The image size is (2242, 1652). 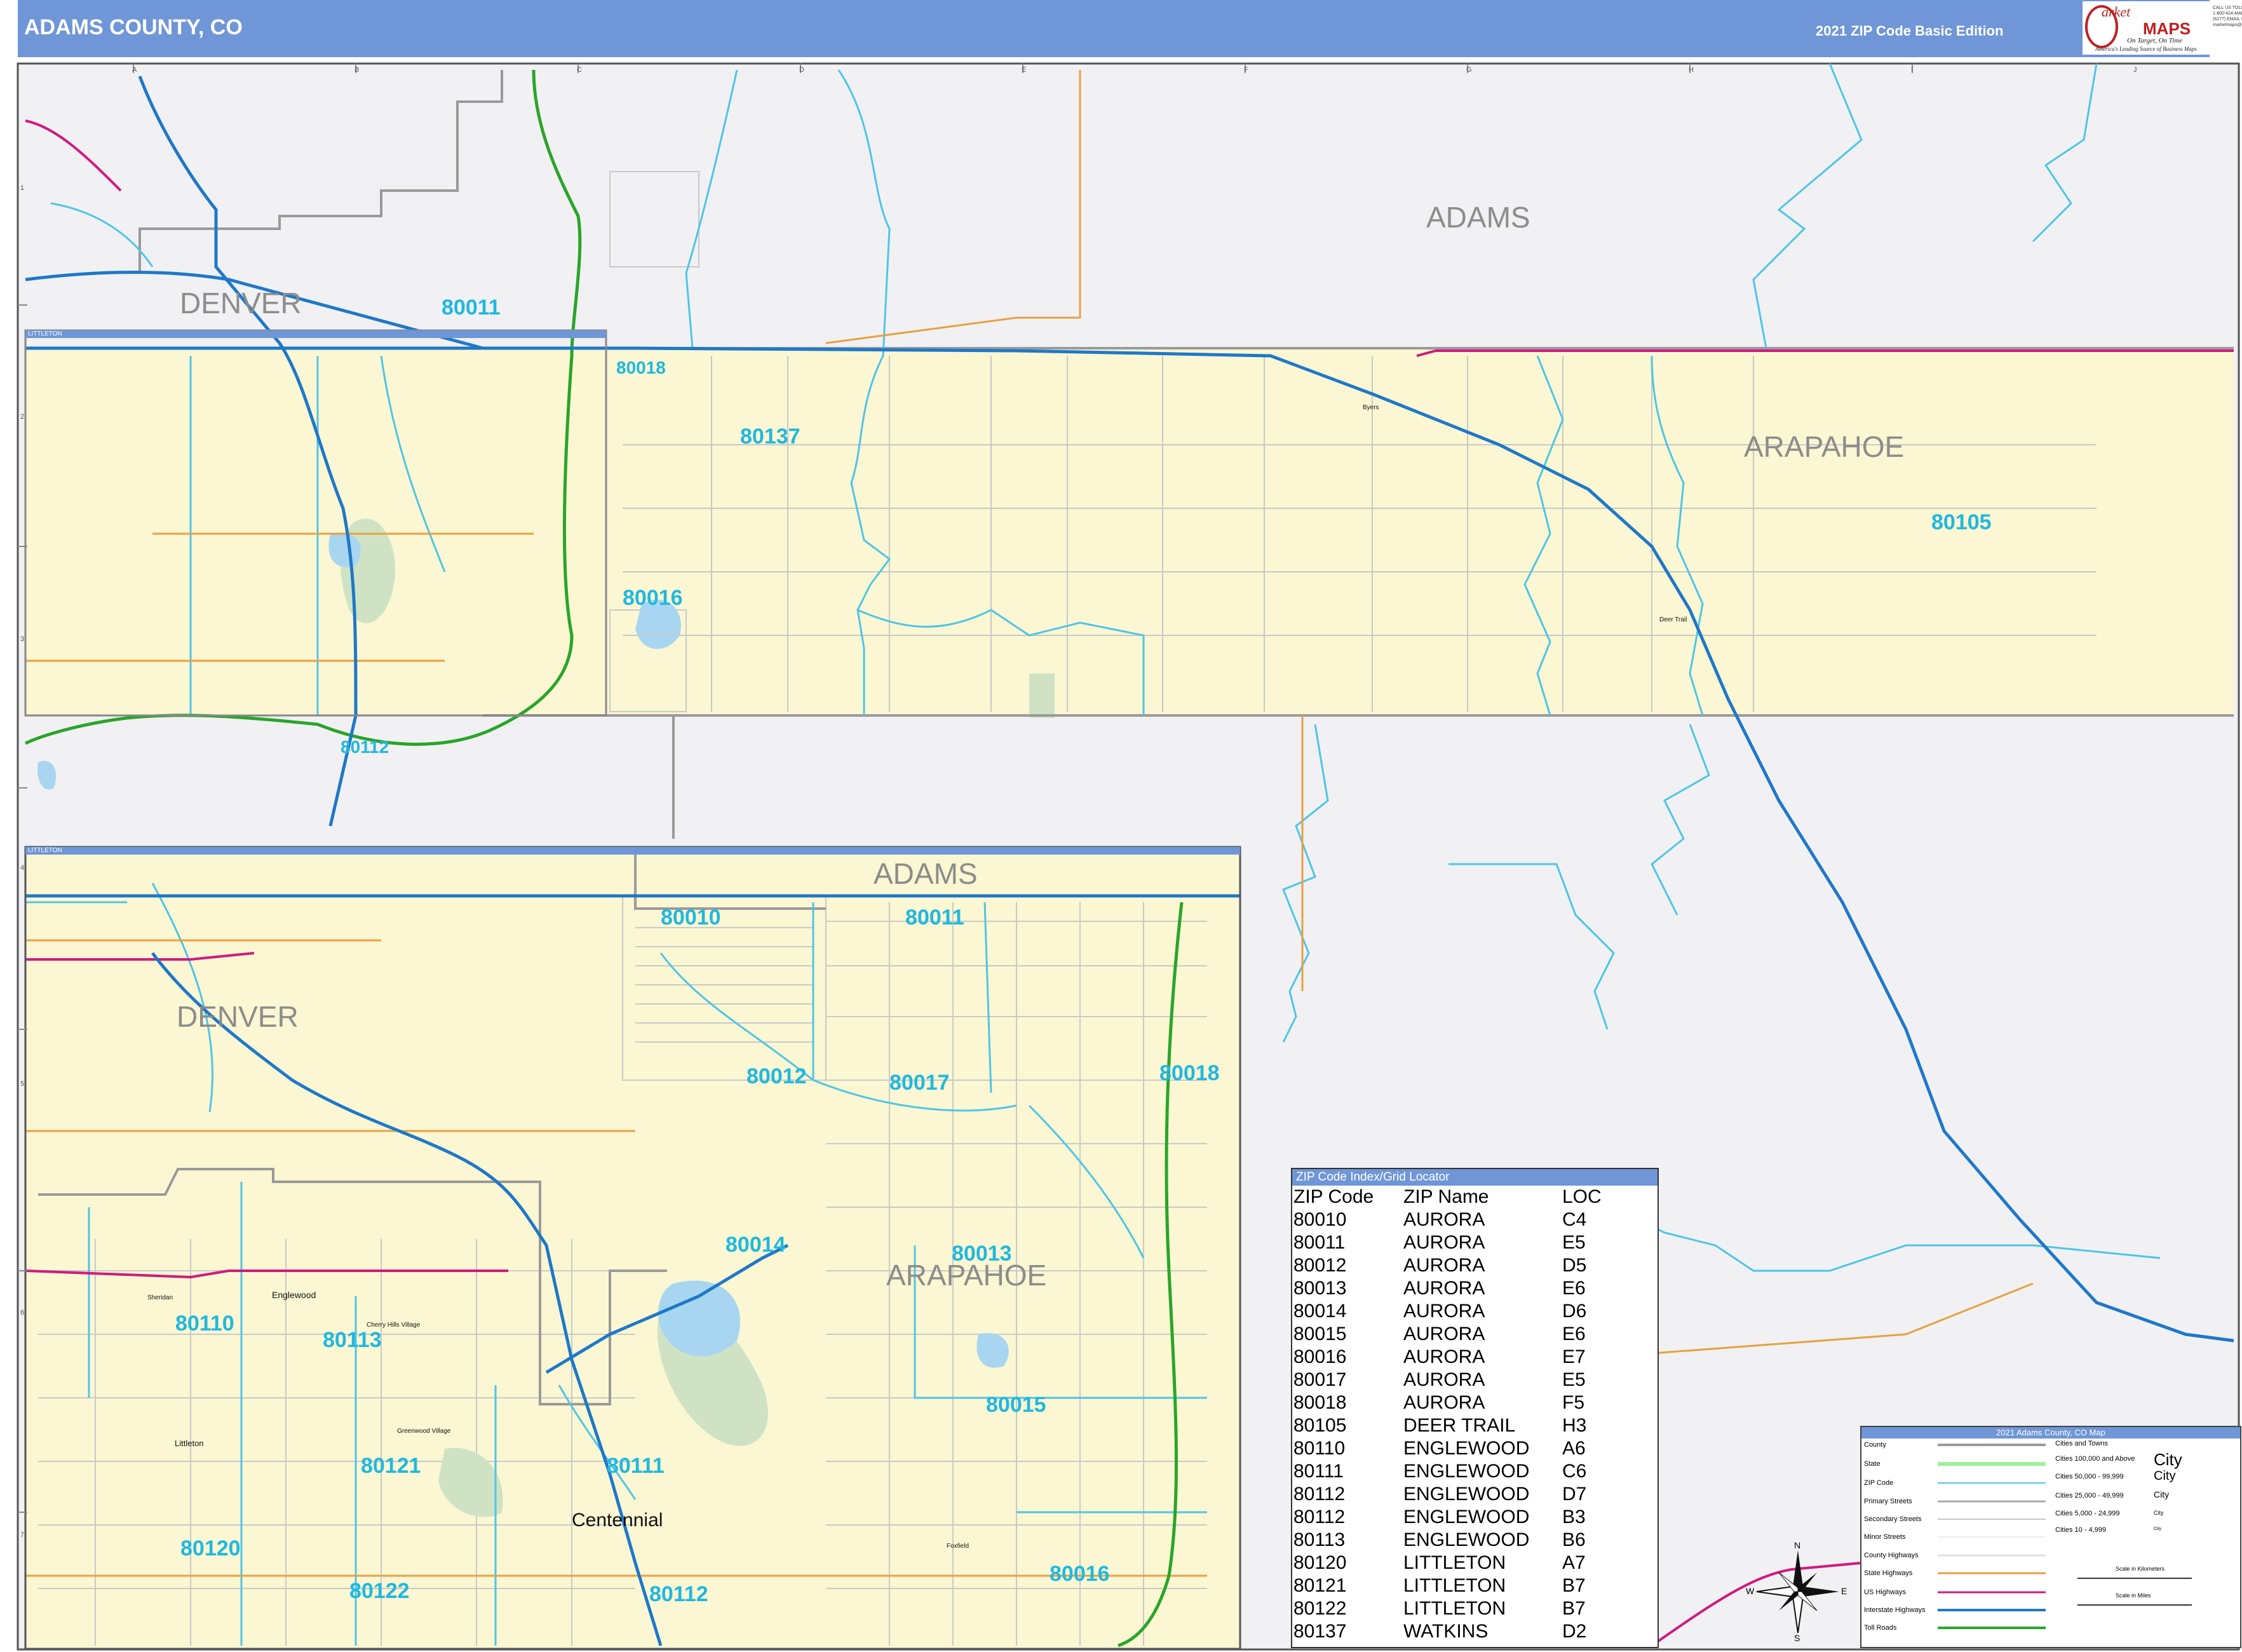 I want to click on zip-index-row: 80120 LITTLETON A7, so click(x=1465, y=1563).